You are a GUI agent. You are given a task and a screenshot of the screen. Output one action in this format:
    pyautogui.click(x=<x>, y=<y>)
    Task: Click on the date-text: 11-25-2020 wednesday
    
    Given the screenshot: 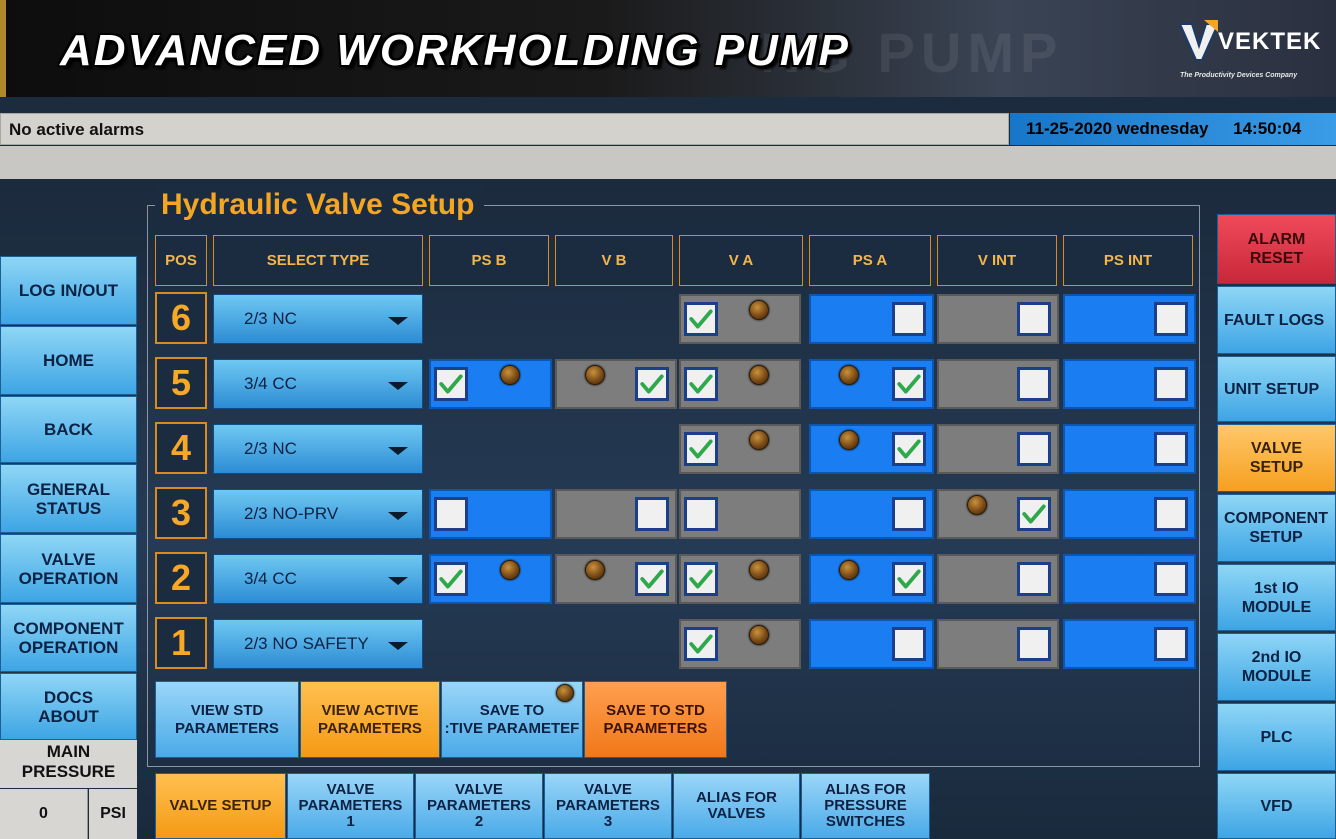 What is the action you would take?
    pyautogui.click(x=1117, y=128)
    